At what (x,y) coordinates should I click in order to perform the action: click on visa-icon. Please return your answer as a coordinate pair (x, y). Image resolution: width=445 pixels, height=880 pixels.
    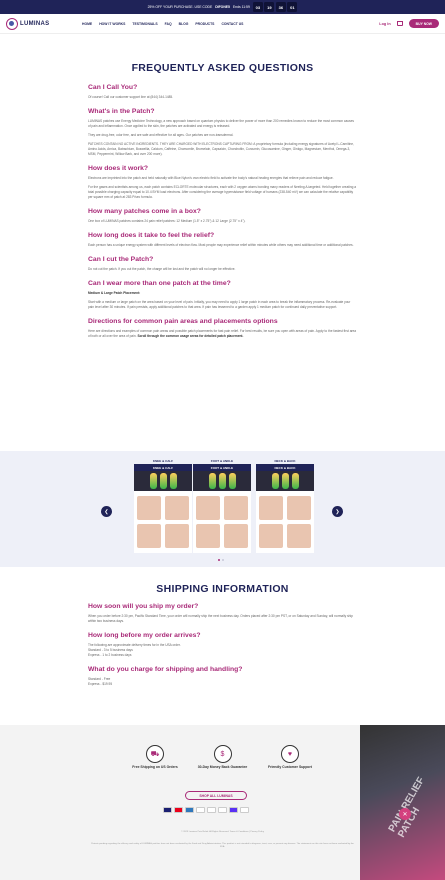
    Looking at the image, I should click on (167, 810).